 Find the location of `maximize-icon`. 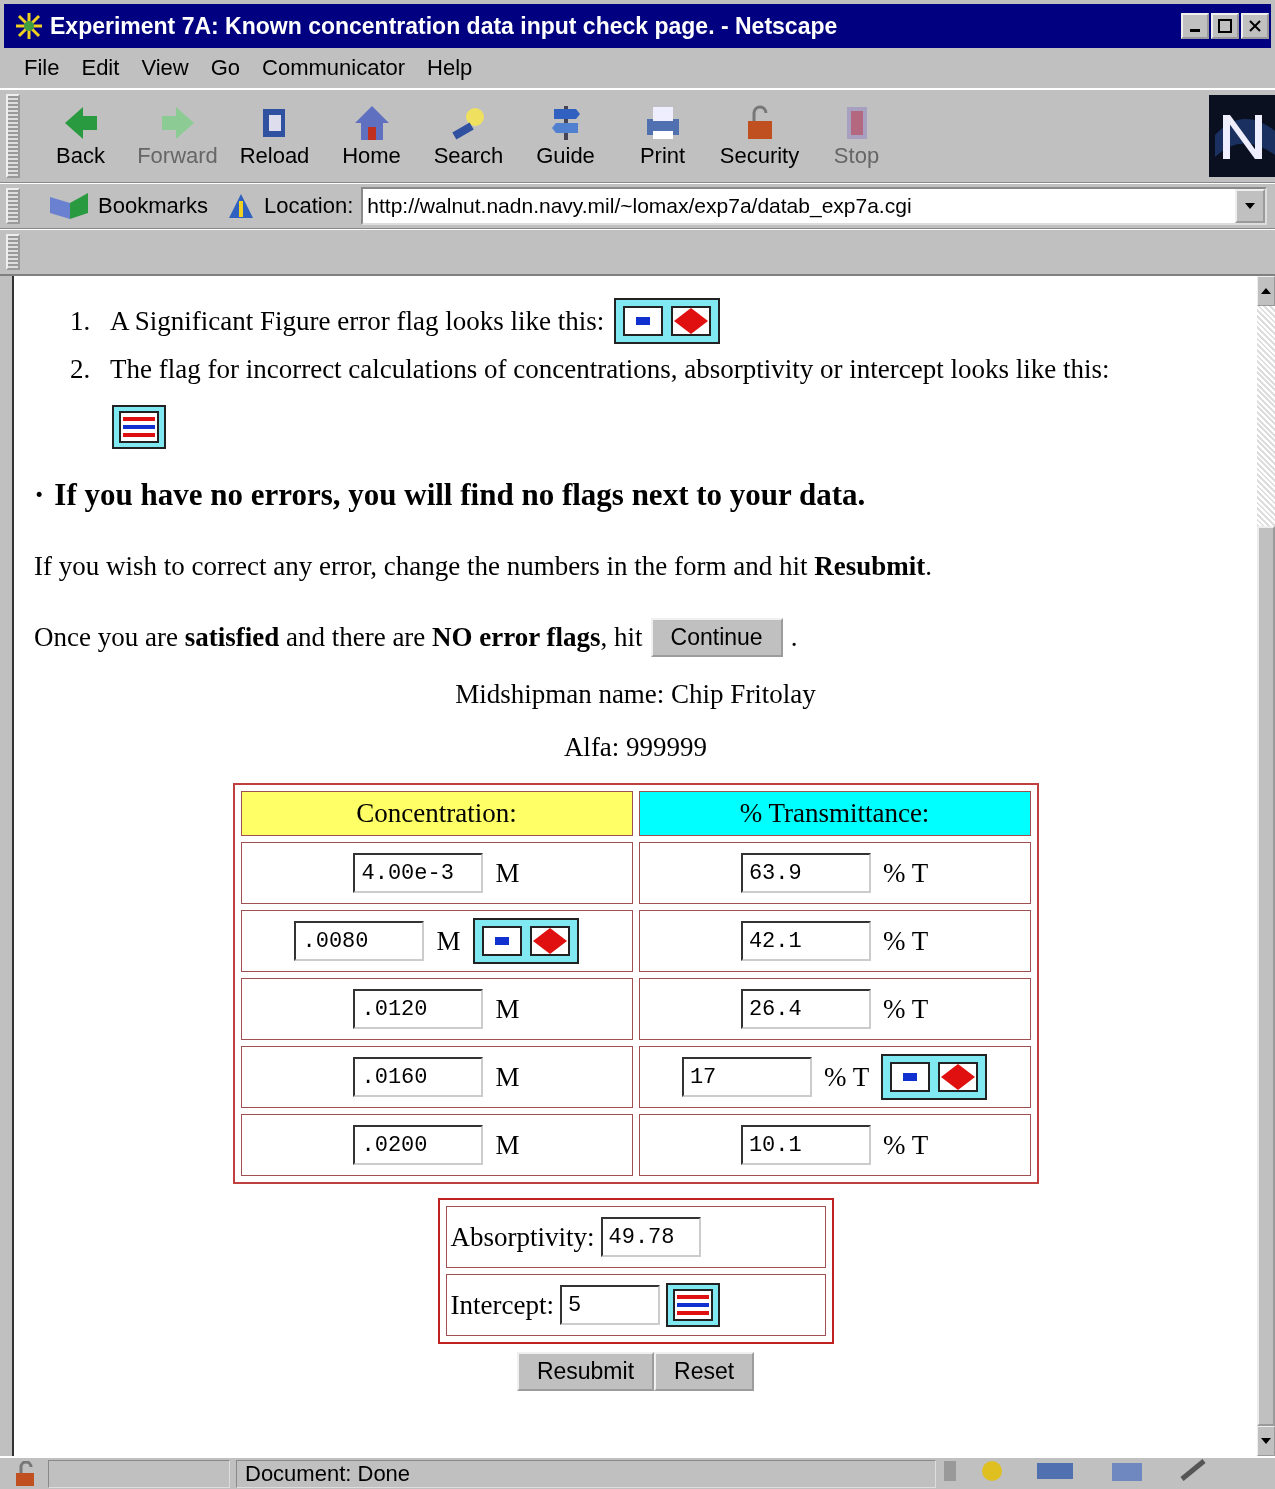

maximize-icon is located at coordinates (1225, 26).